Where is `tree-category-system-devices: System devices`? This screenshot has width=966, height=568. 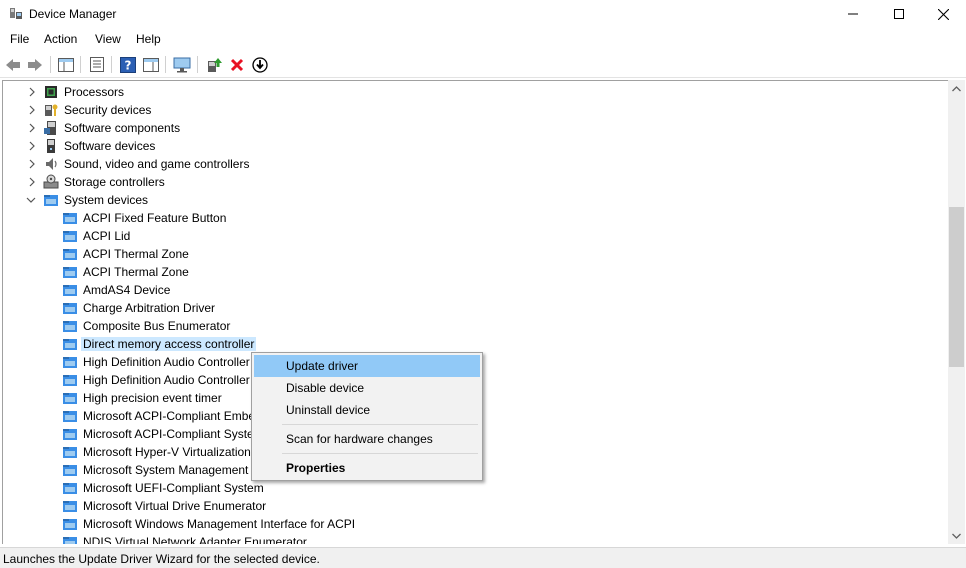 tree-category-system-devices: System devices is located at coordinates (475, 200).